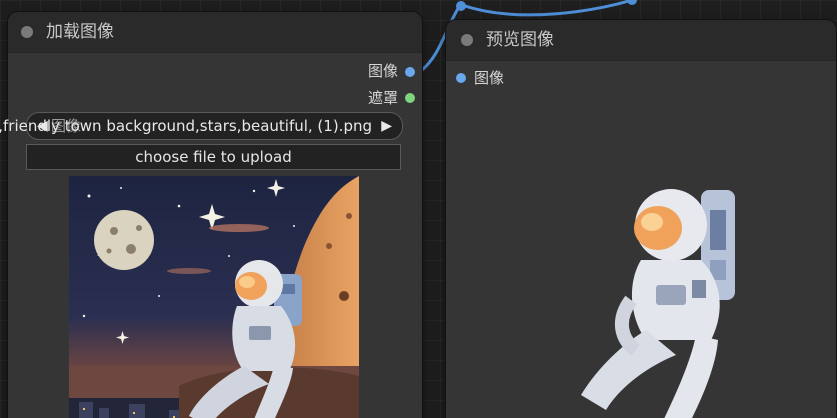  What do you see at coordinates (386, 126) in the screenshot?
I see `combo-right-arrow-icon: ▶` at bounding box center [386, 126].